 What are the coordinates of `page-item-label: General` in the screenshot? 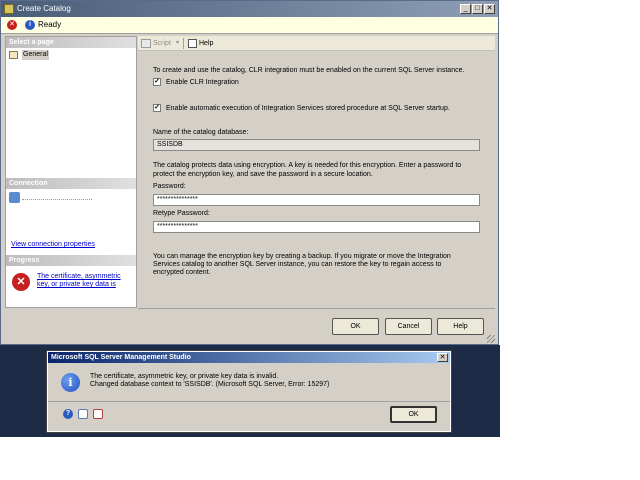 It's located at (35, 55).